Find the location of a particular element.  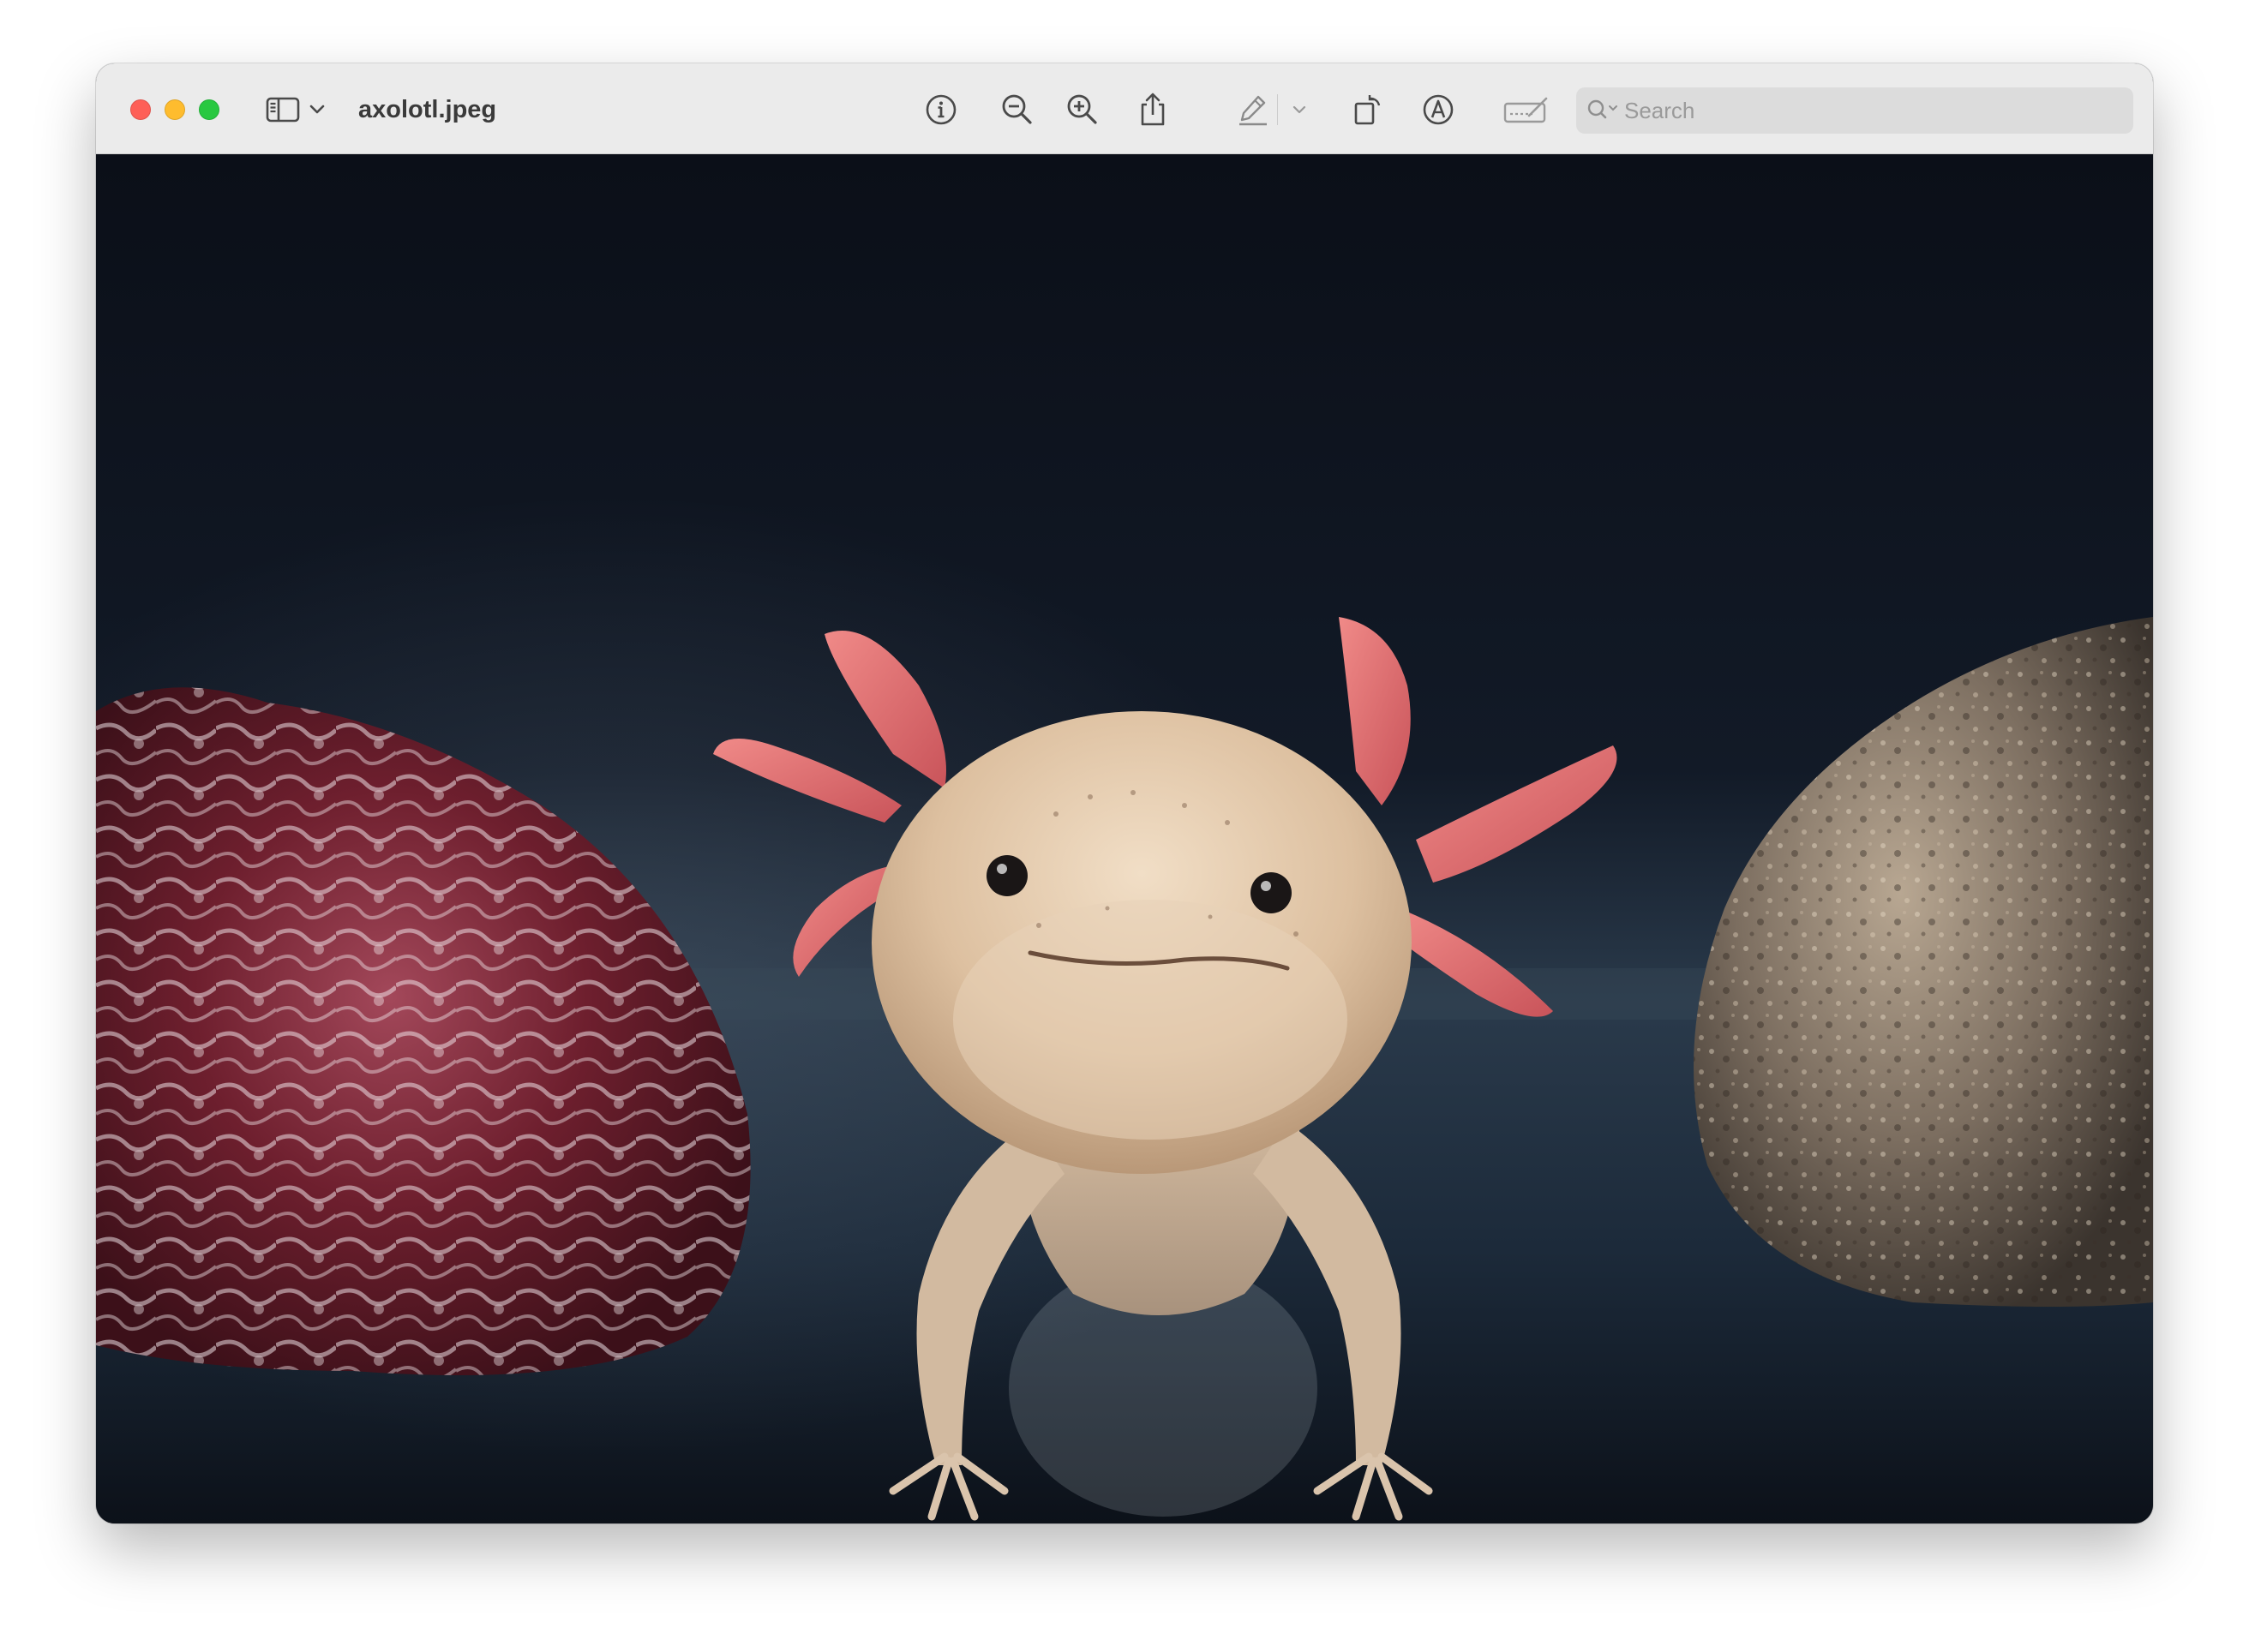

share-button is located at coordinates (1152, 109).